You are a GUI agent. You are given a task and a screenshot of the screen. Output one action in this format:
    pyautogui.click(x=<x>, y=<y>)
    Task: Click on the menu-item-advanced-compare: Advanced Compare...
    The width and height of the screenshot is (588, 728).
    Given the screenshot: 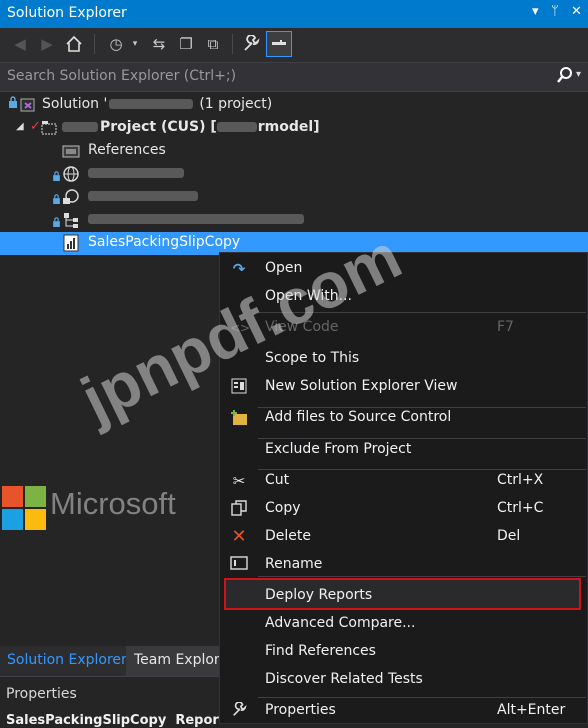 What is the action you would take?
    pyautogui.click(x=403, y=624)
    